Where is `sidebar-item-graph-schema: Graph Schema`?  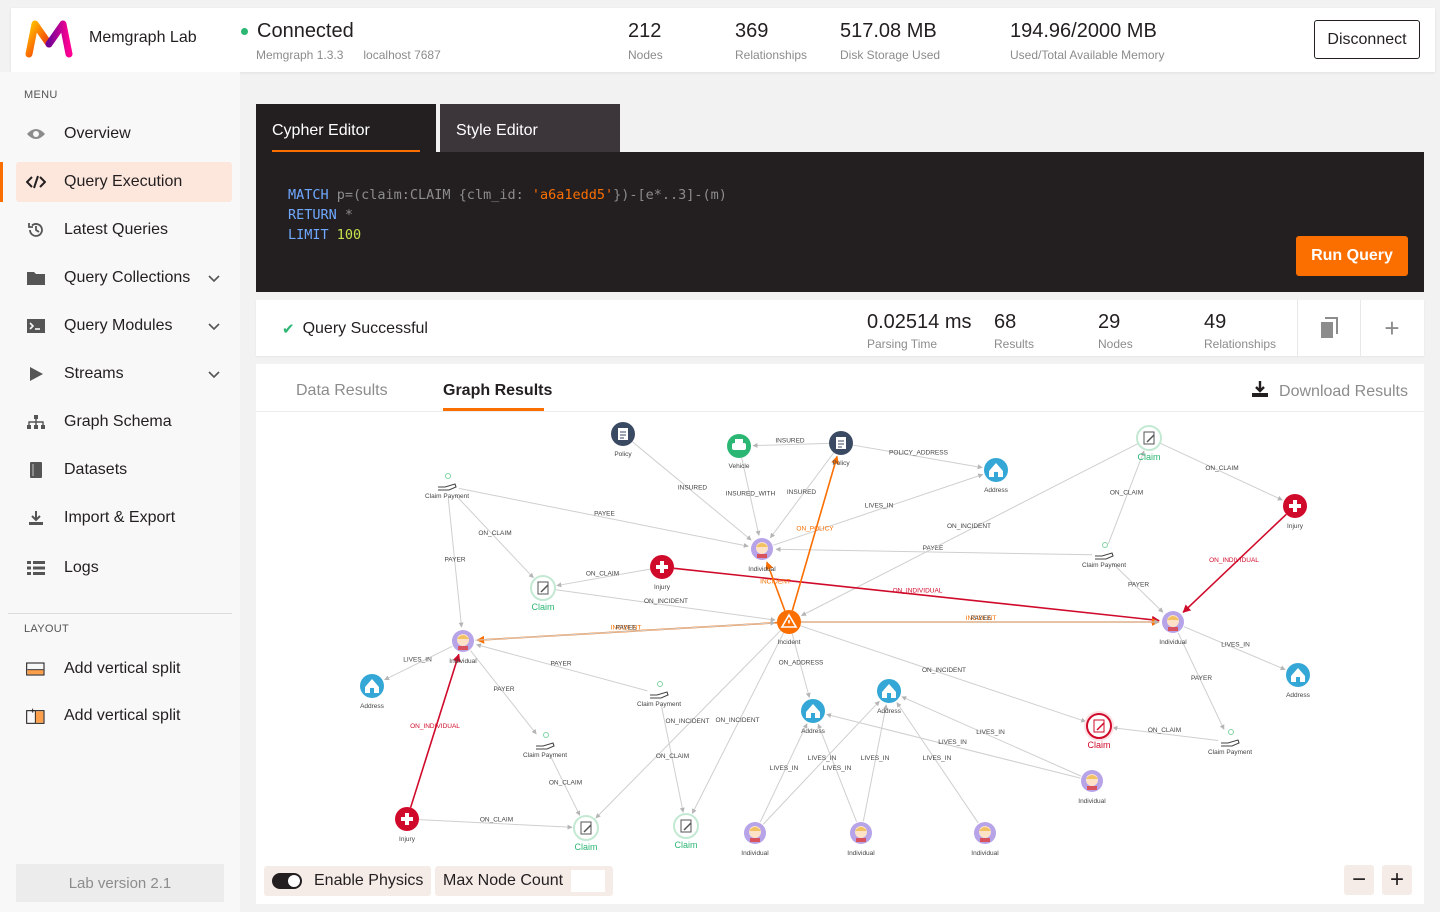
sidebar-item-graph-schema: Graph Schema is located at coordinates (124, 422).